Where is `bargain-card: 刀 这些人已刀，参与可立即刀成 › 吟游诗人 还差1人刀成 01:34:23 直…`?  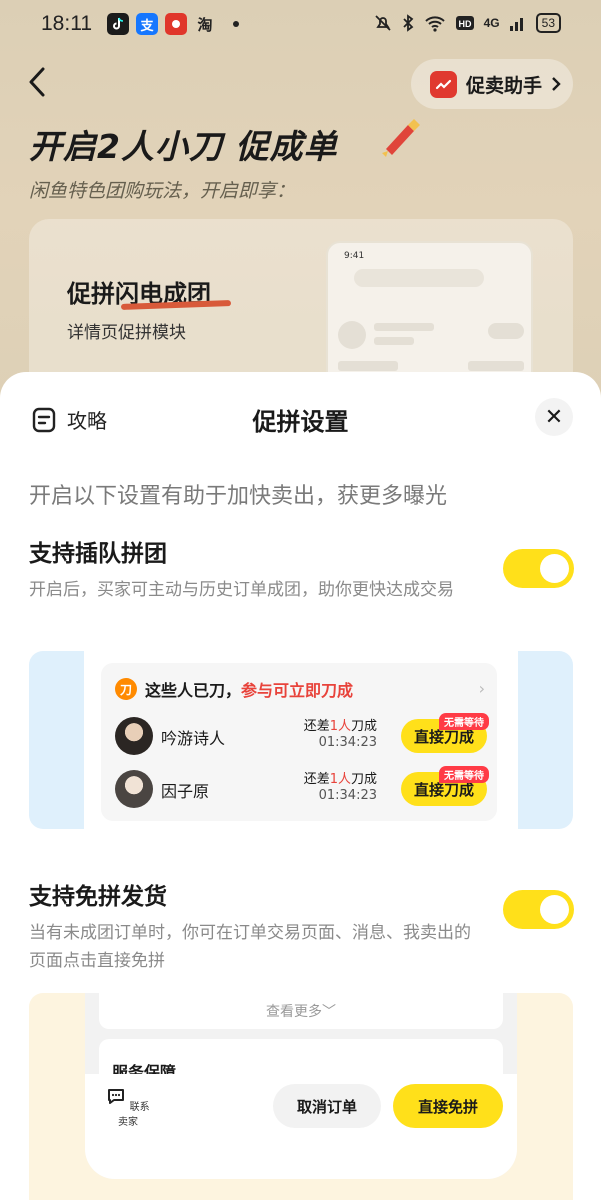
bargain-card: 刀 这些人已刀，参与可立即刀成 › 吟游诗人 还差1人刀成 01:34:23 直… is located at coordinates (299, 742).